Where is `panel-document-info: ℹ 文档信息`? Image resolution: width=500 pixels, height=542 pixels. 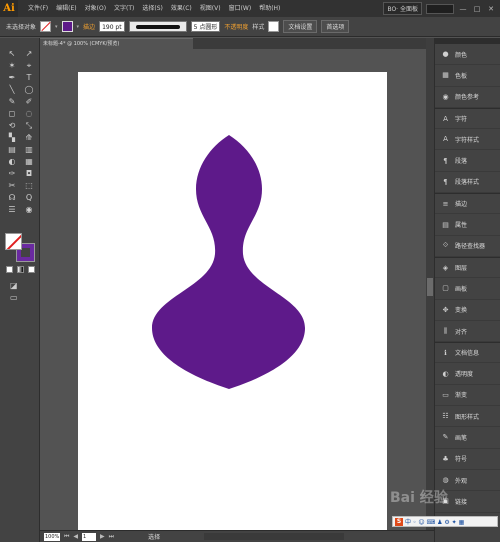
panel-document-info: ℹ 文档信息 is located at coordinates (467, 353).